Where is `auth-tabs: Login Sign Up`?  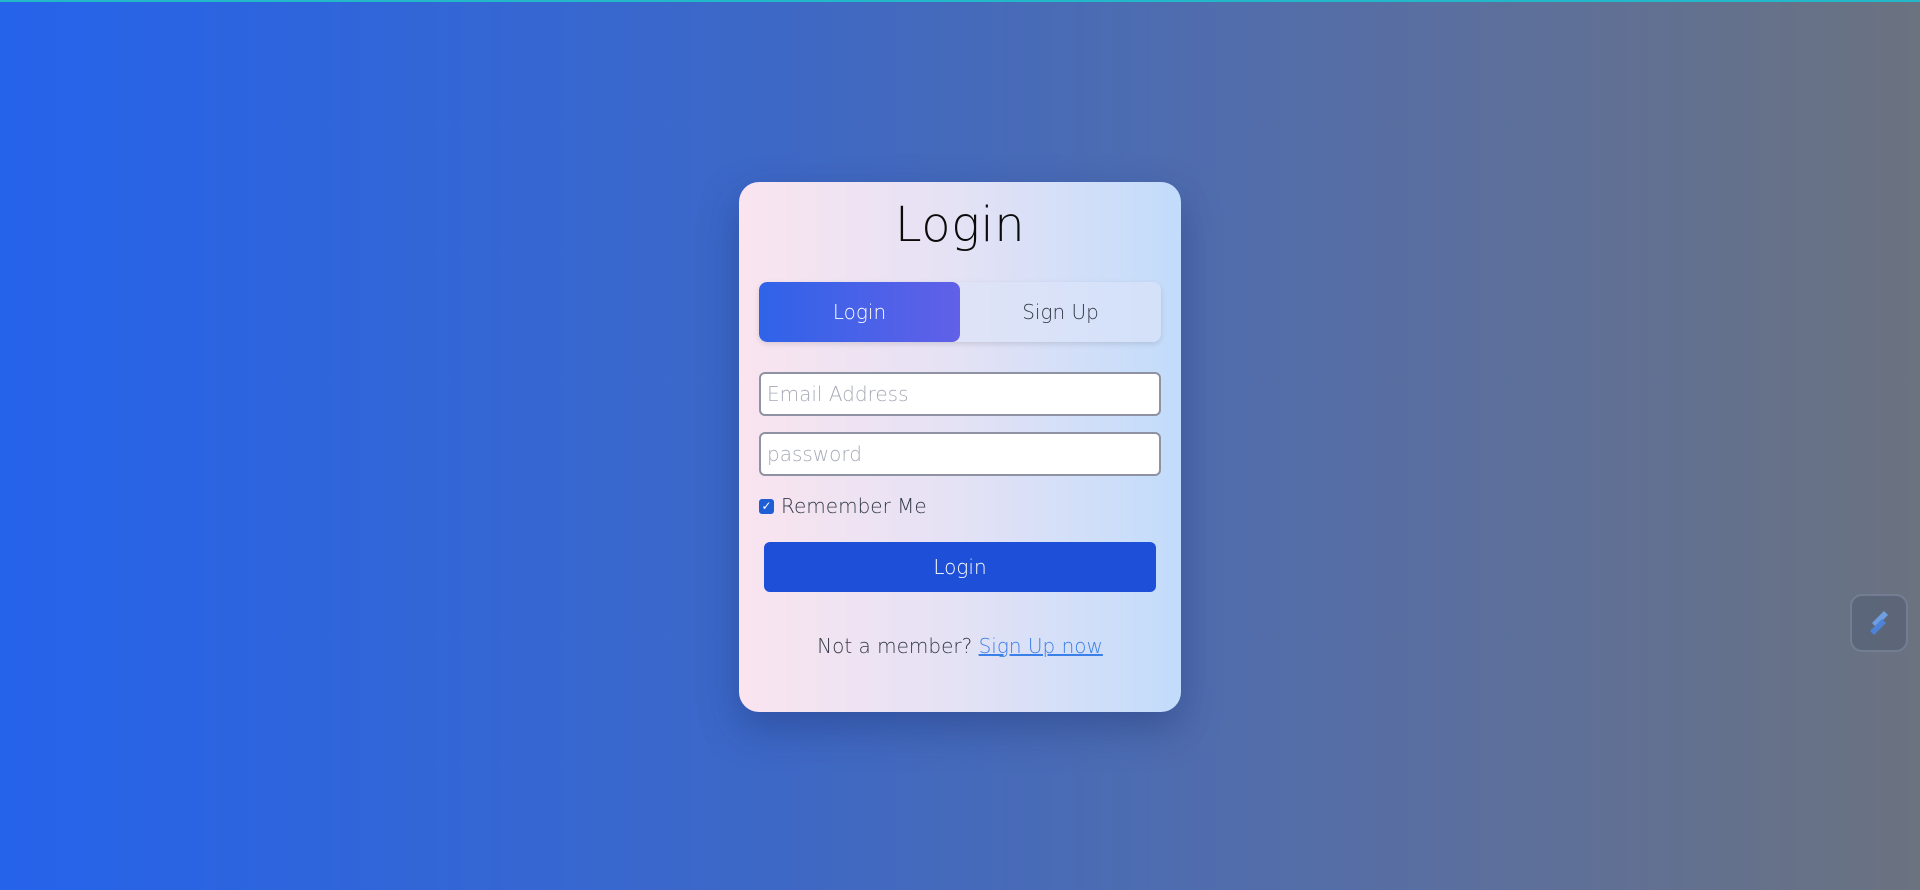
auth-tabs: Login Sign Up is located at coordinates (960, 312).